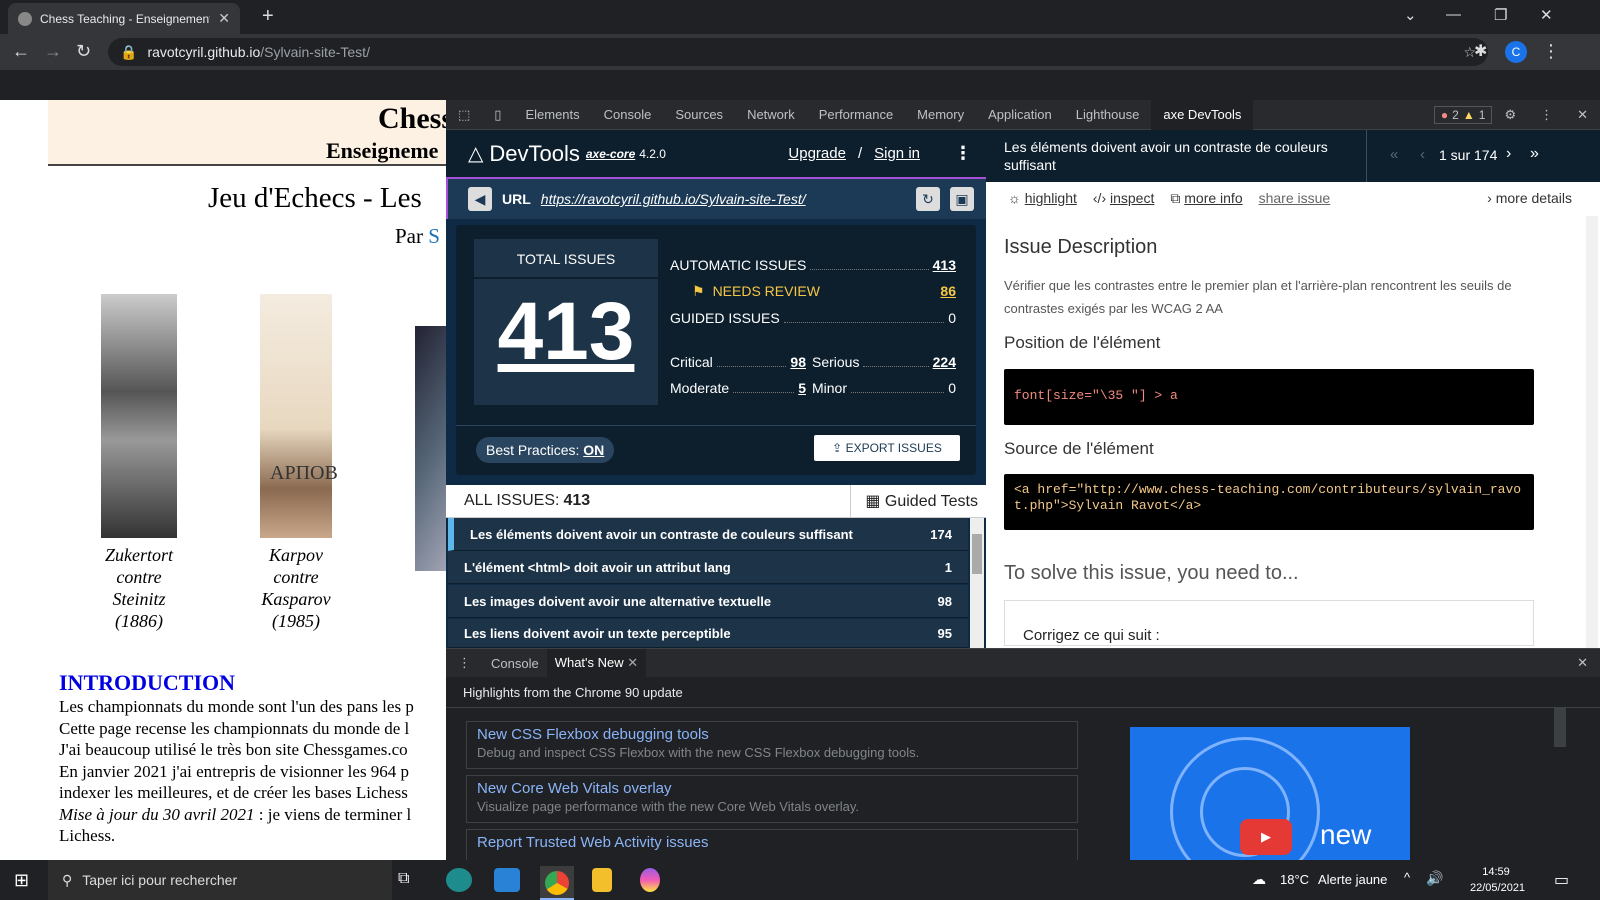 Image resolution: width=1600 pixels, height=900 pixels. I want to click on edge-icon, so click(459, 880).